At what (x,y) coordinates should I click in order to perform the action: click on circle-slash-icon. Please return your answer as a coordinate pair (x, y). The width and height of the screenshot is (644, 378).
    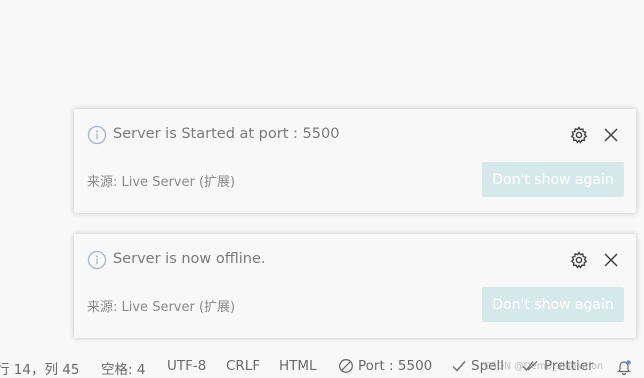
    Looking at the image, I should click on (346, 366).